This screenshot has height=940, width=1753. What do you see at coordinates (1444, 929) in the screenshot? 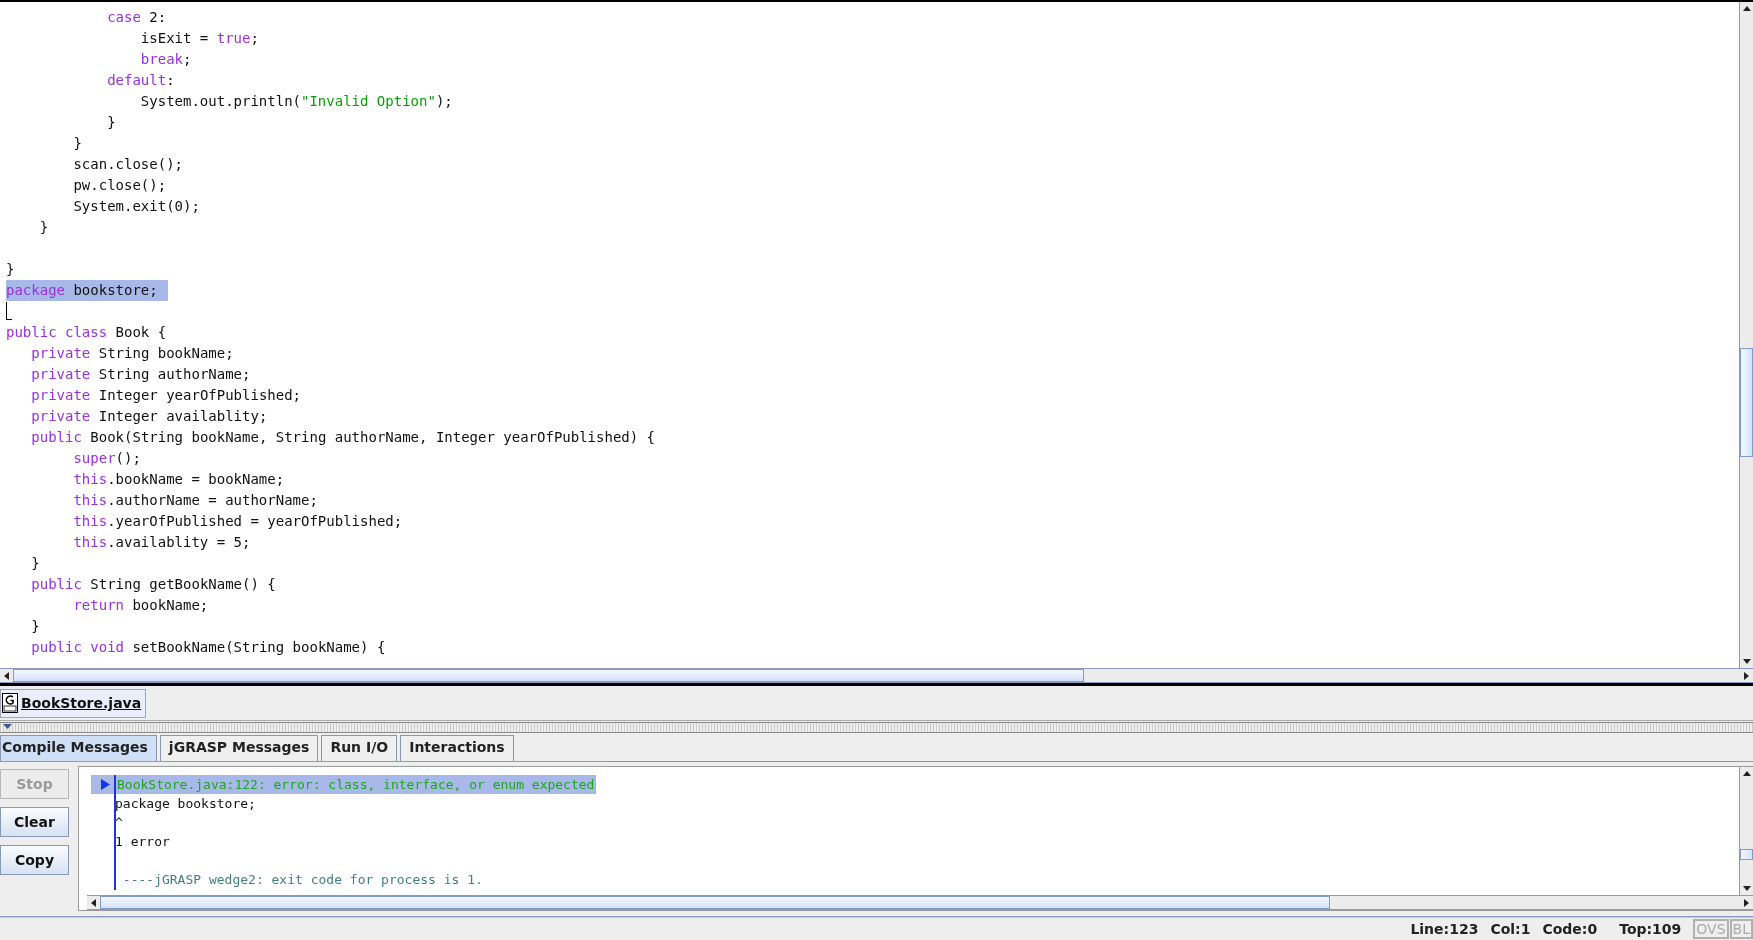
I see `status-text: Line:123` at bounding box center [1444, 929].